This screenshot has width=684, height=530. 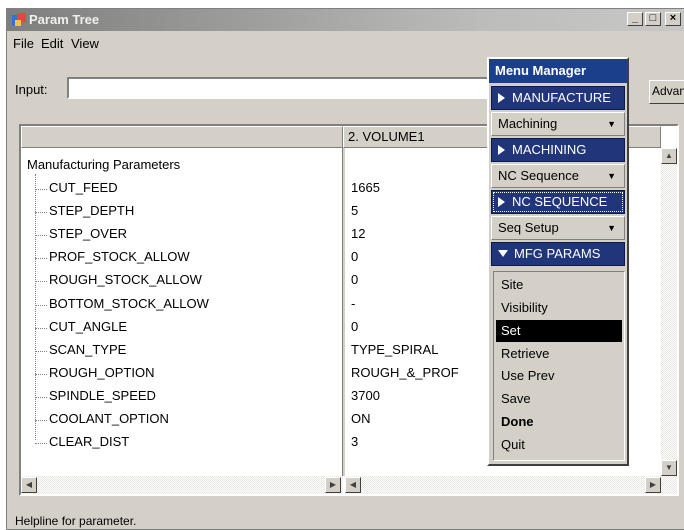 I want to click on param-value: 1665, so click(x=365, y=187).